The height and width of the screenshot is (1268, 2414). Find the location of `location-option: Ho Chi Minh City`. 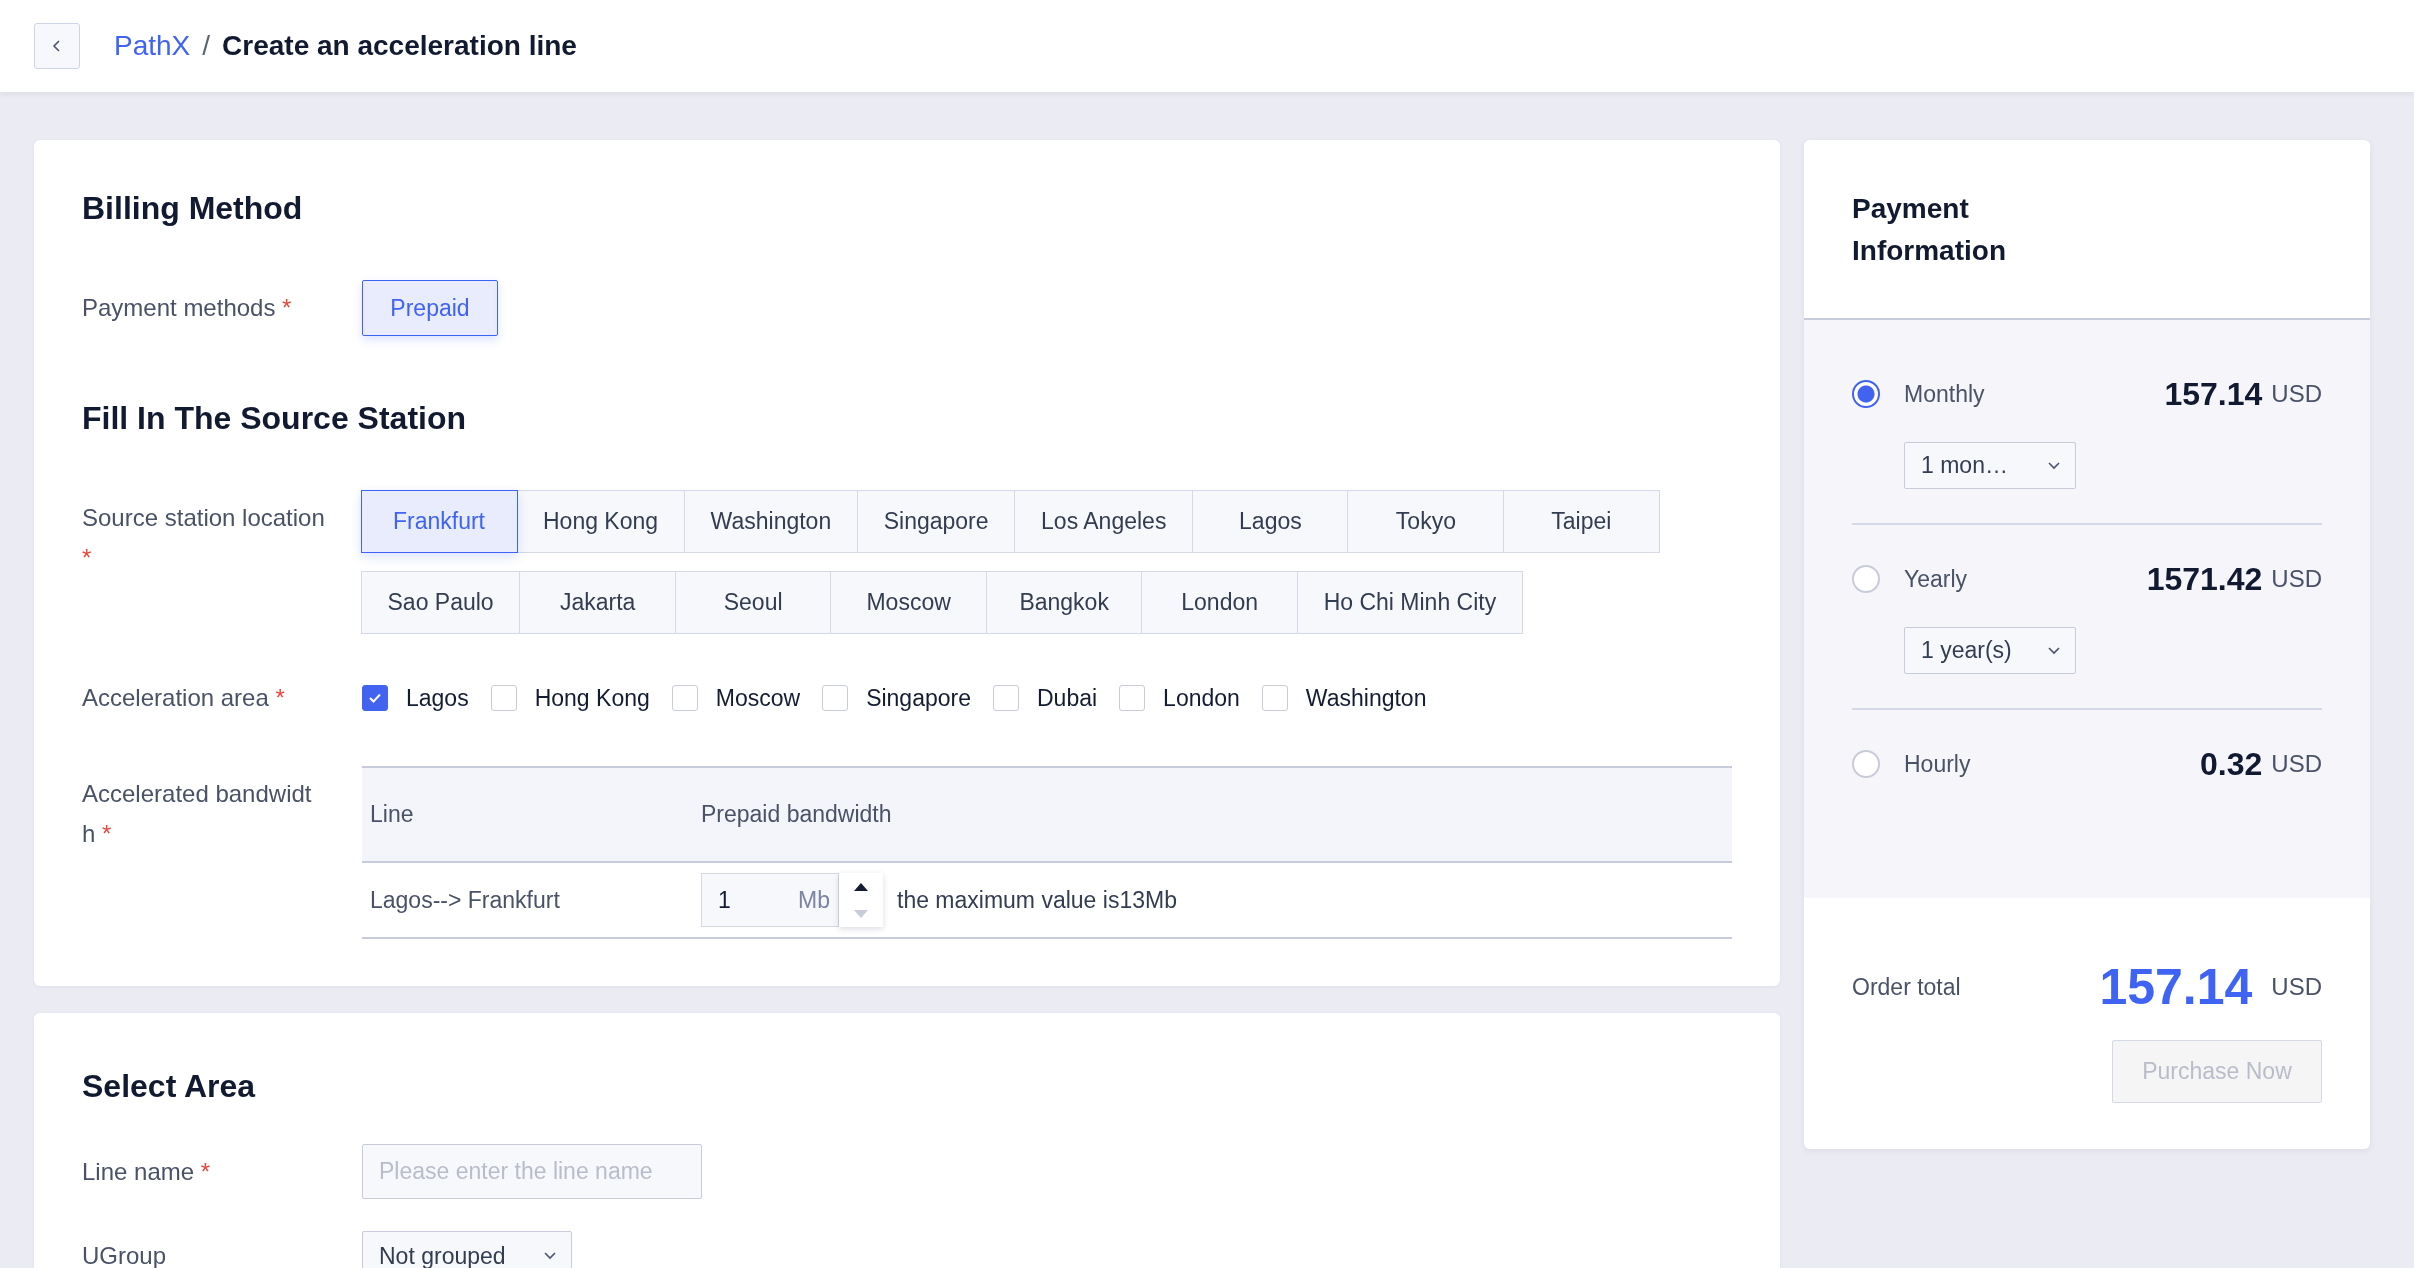

location-option: Ho Chi Minh City is located at coordinates (1410, 602).